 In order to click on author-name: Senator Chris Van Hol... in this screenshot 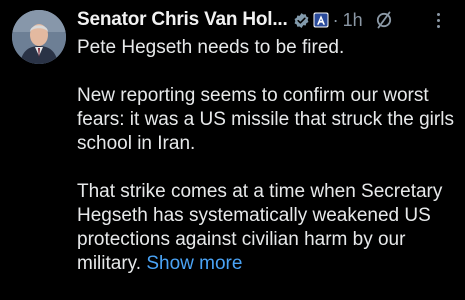, I will do `click(182, 20)`.